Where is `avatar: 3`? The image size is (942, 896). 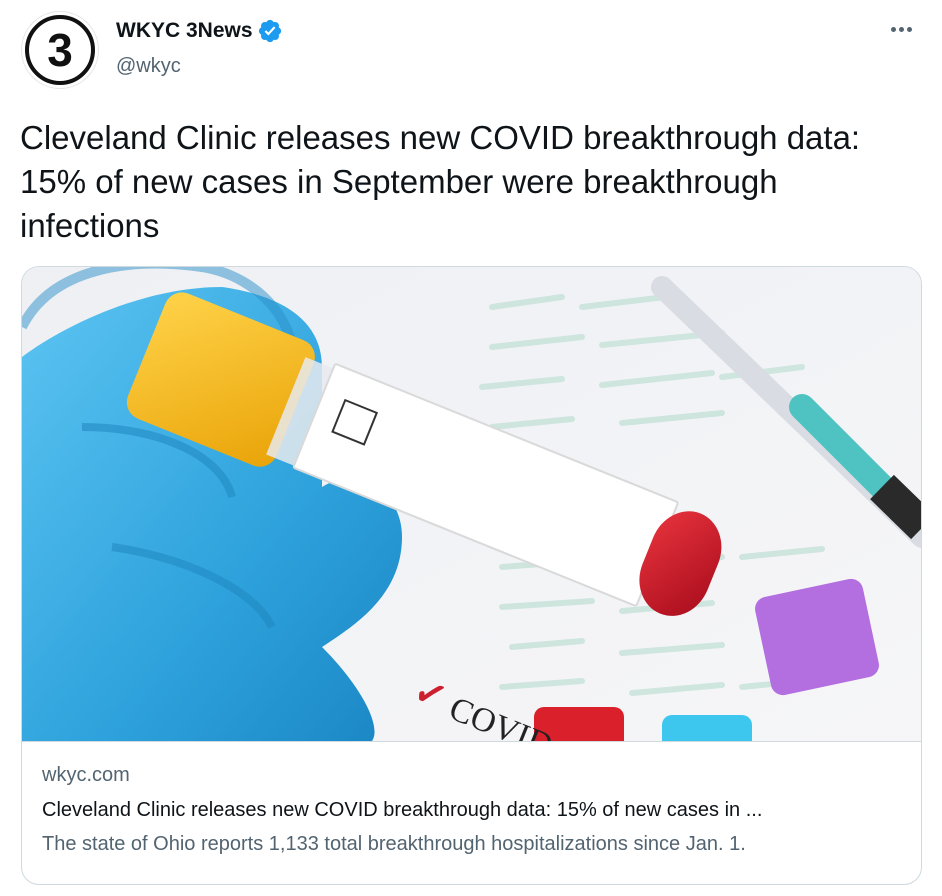
avatar: 3 is located at coordinates (60, 50).